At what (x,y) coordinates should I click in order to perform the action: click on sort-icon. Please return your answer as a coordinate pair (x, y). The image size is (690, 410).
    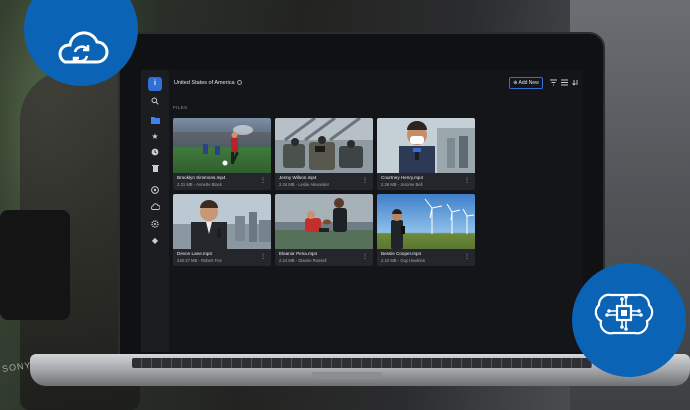
    Looking at the image, I should click on (575, 83).